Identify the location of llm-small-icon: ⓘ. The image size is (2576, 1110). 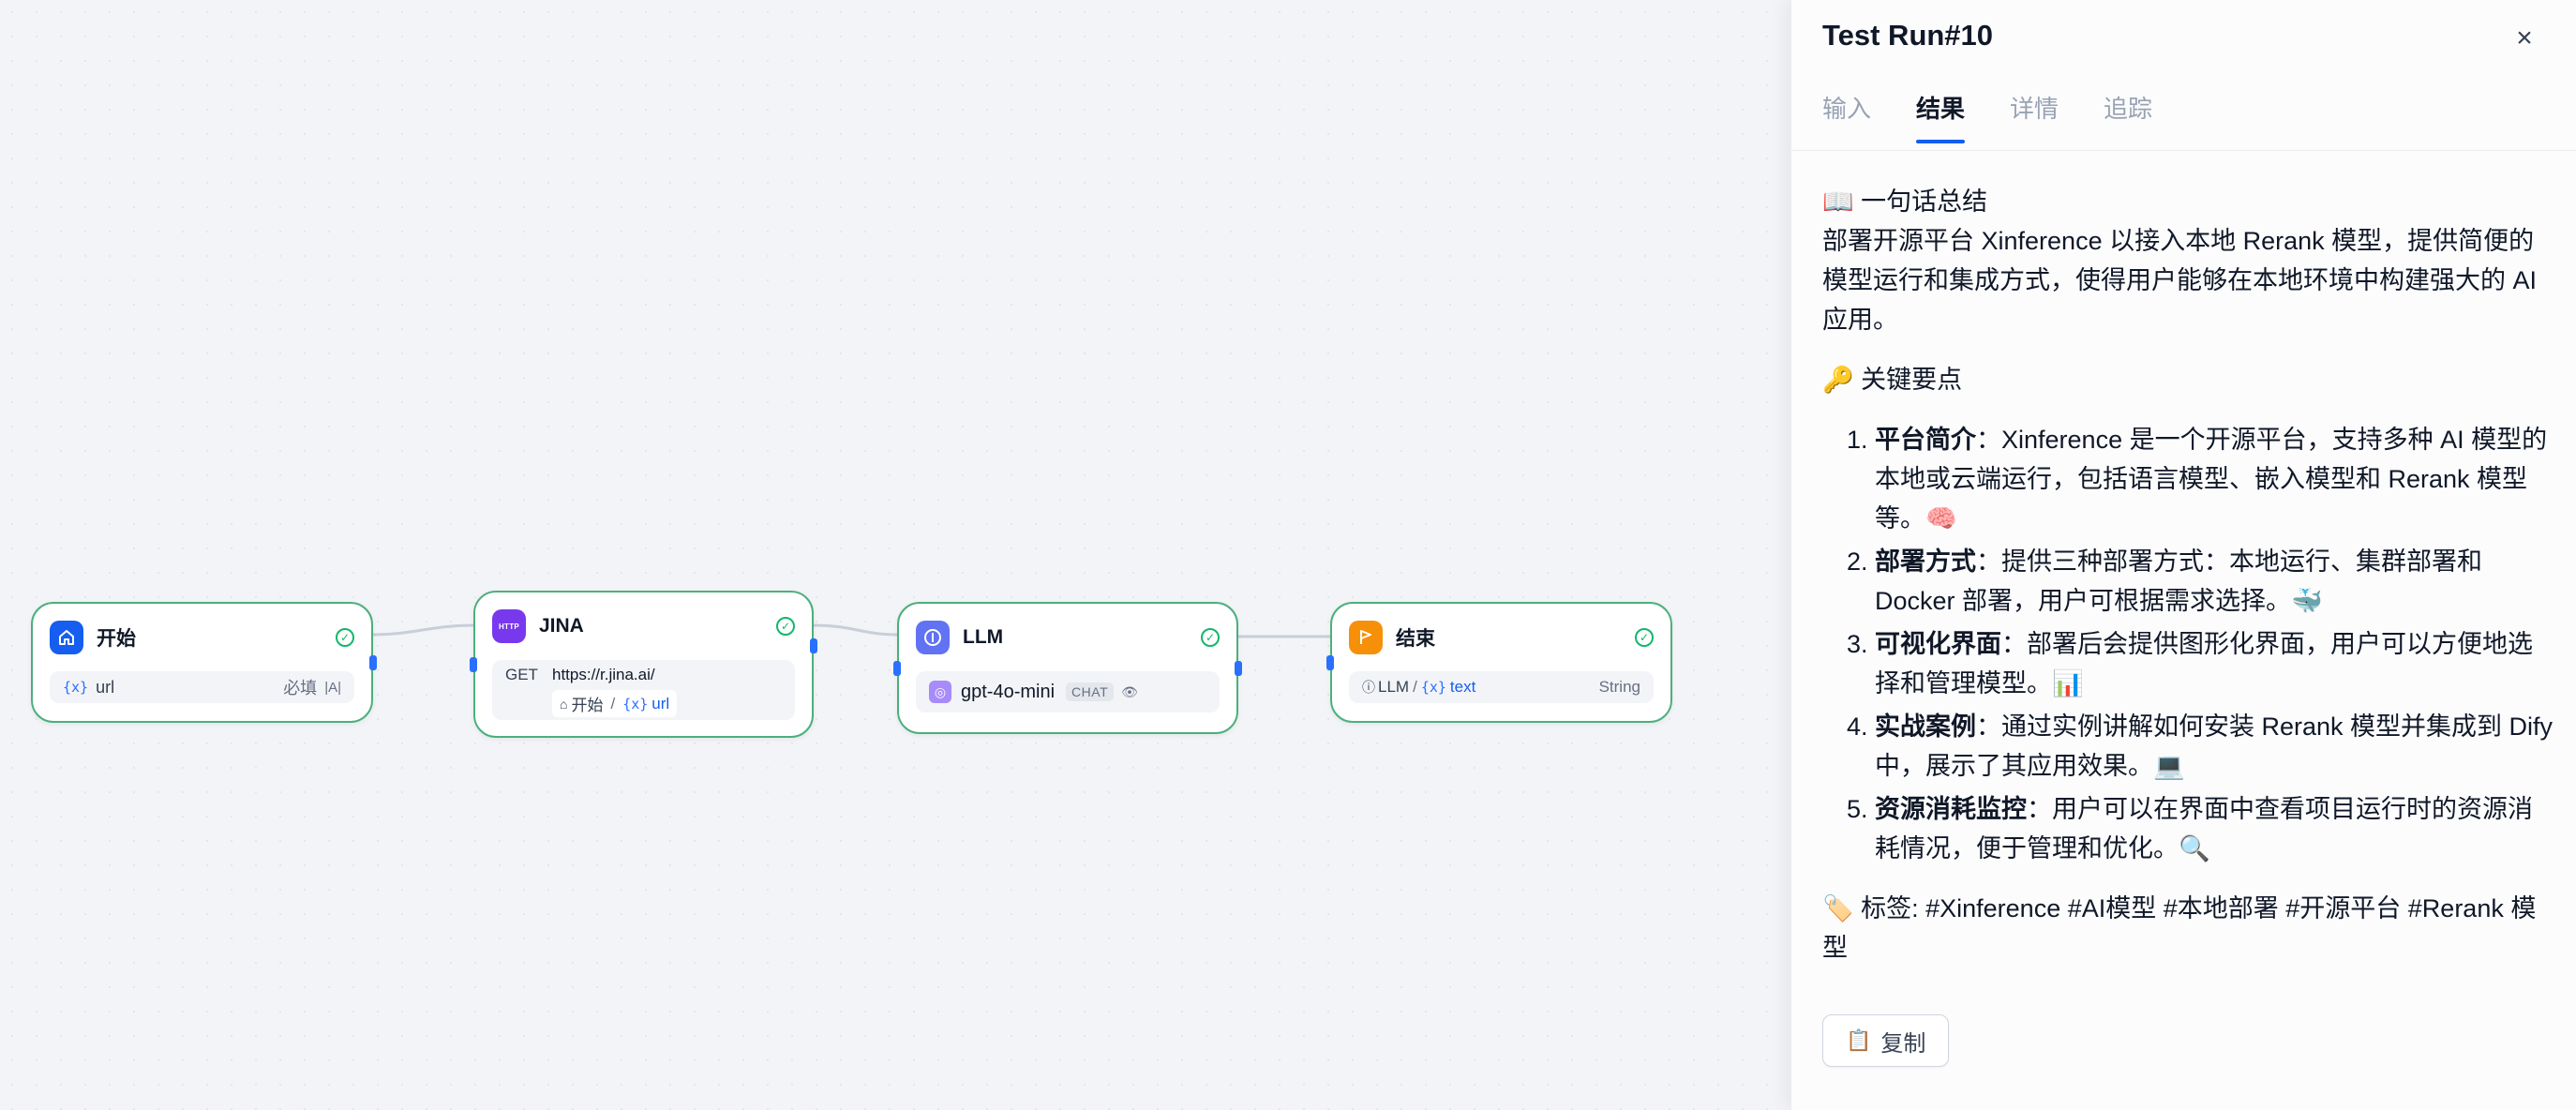
(1368, 687).